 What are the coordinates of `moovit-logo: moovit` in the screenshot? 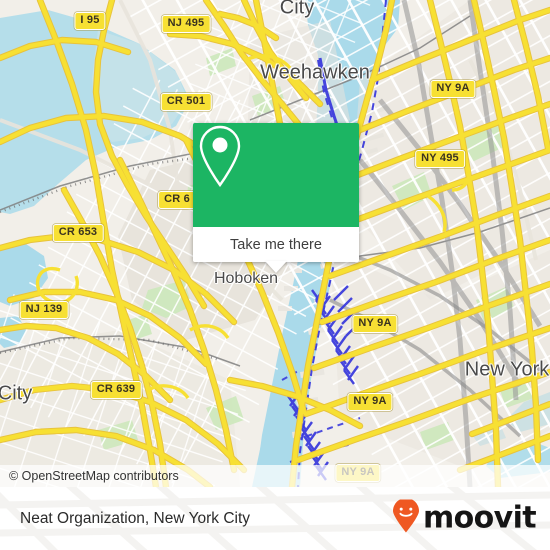 It's located at (464, 517).